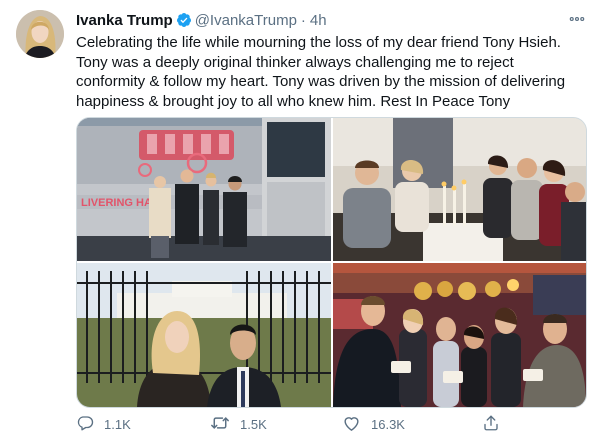 This screenshot has height=445, width=597. I want to click on heart-icon, so click(356, 424).